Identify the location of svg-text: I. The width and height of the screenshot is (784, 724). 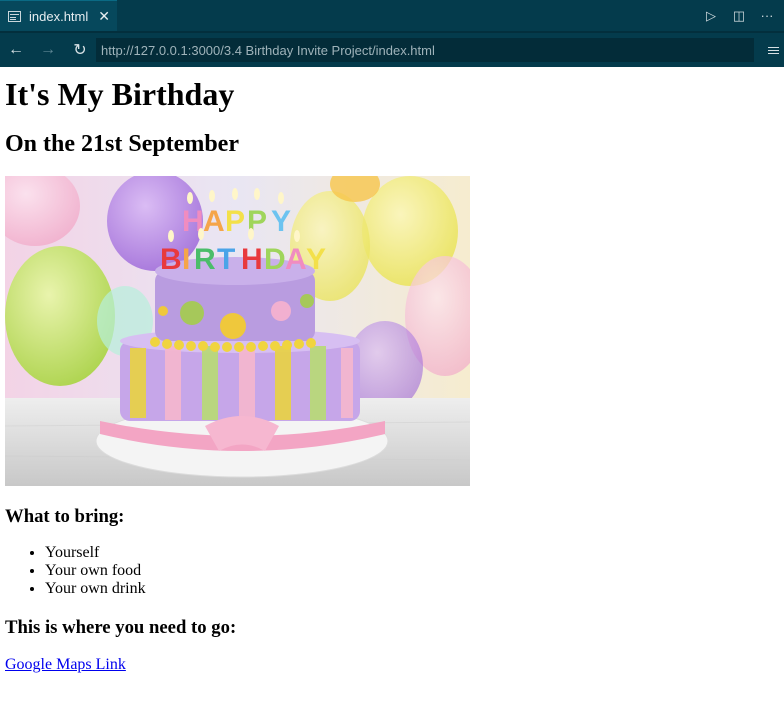
(186, 259).